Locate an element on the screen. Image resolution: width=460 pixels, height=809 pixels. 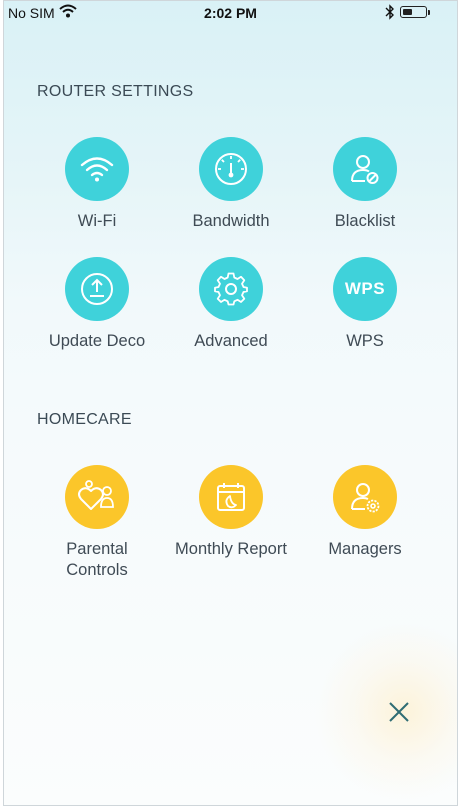
wifi-label: Wi-Fi is located at coordinates (97, 221).